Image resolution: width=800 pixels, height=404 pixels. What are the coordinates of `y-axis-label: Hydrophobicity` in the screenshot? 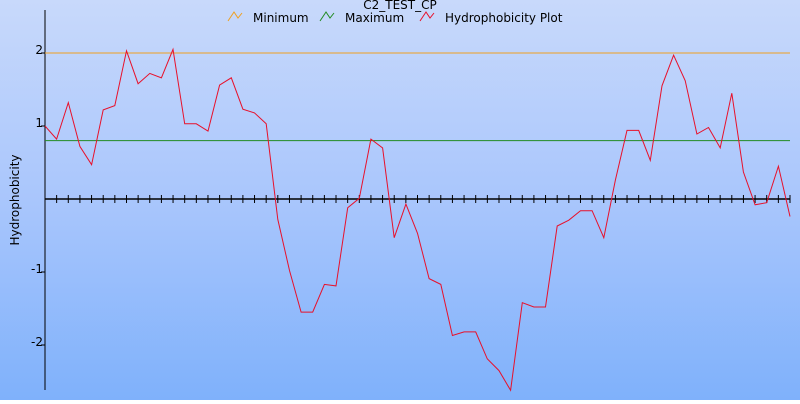 It's located at (15, 199).